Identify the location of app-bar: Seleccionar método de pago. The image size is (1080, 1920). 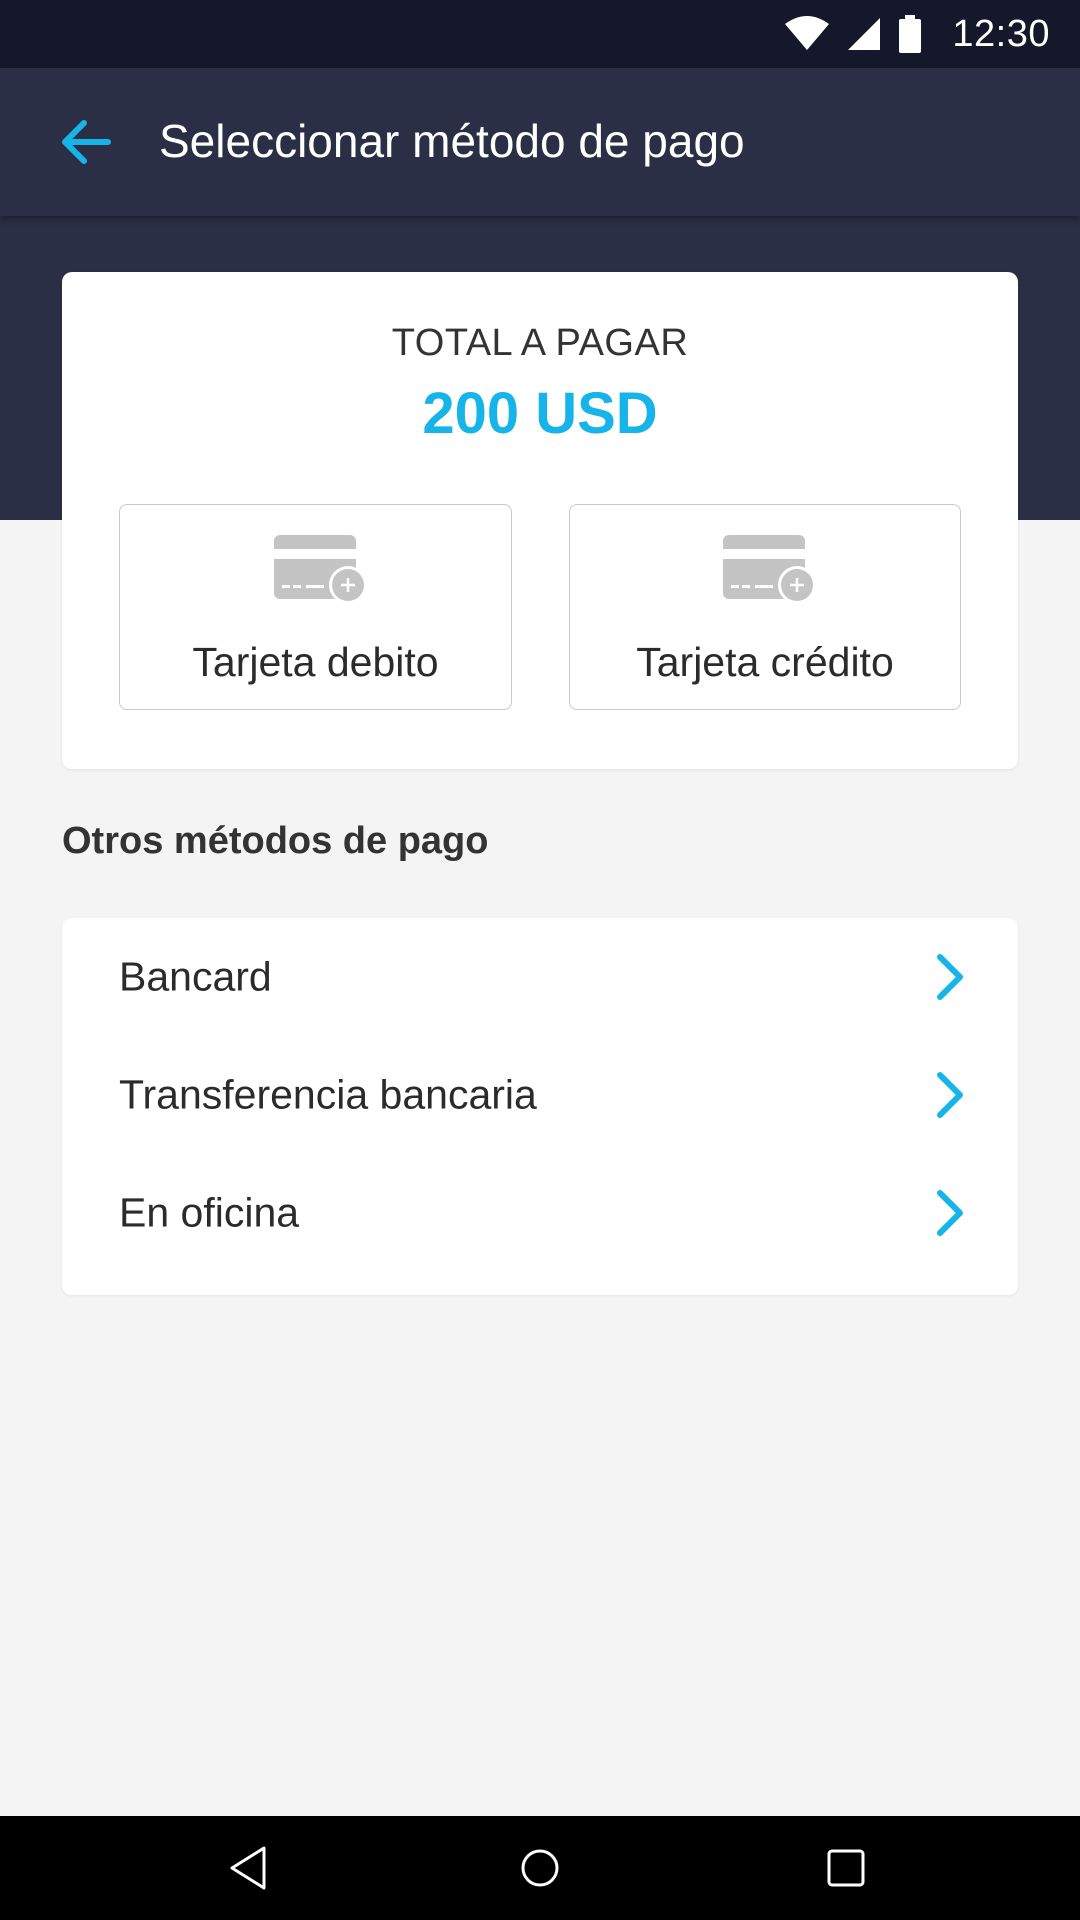
(540, 142).